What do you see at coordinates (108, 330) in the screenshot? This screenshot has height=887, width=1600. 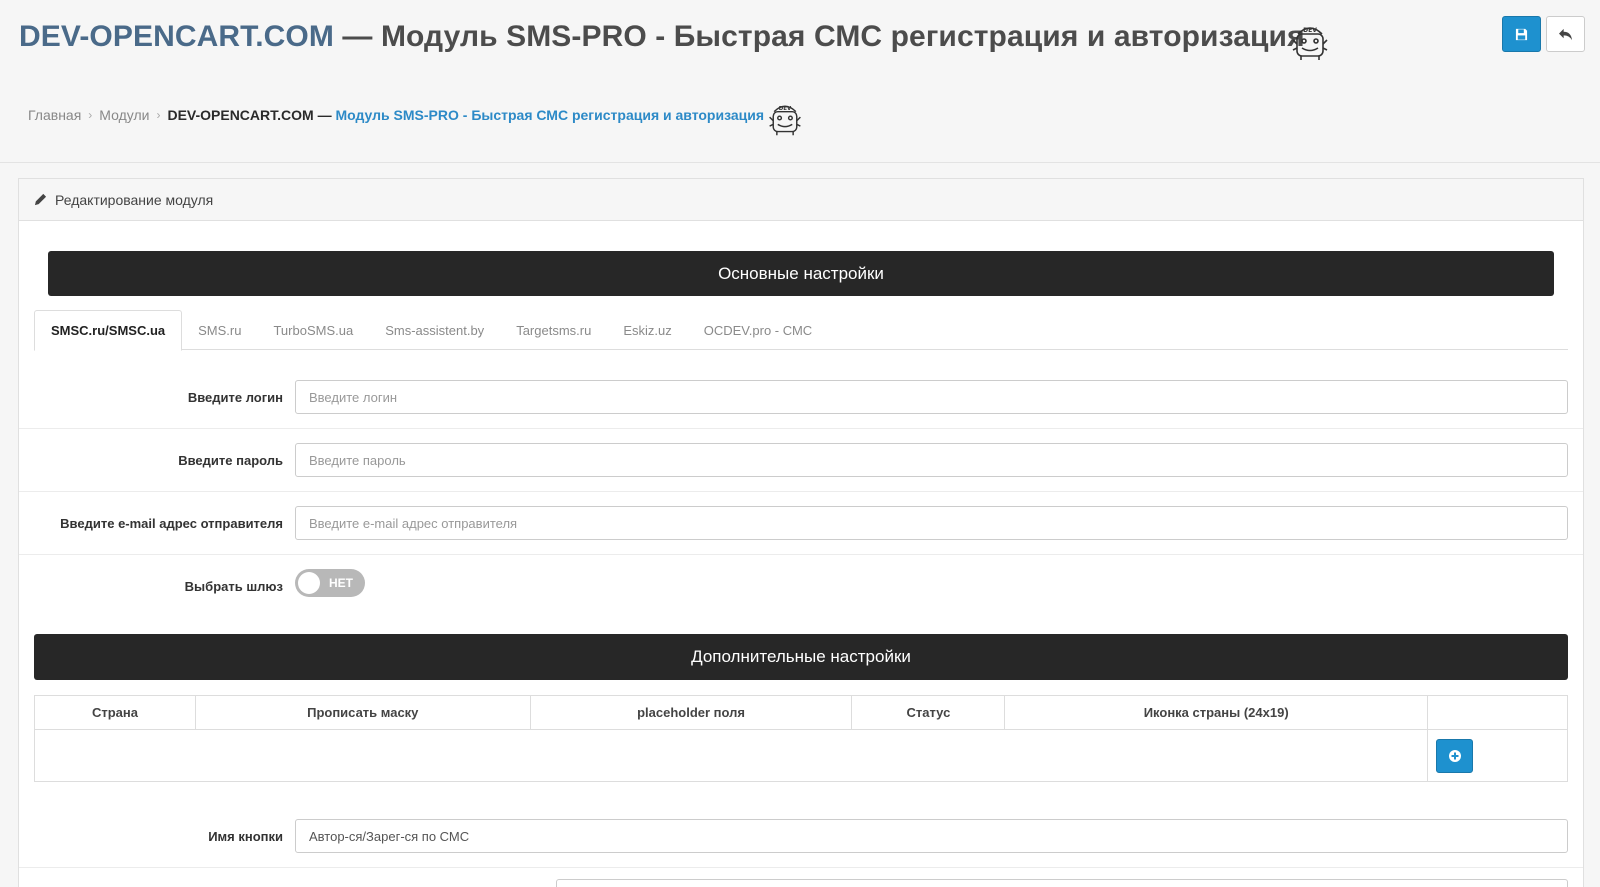 I see `tab-smsc: SMSC.ru/SMSC.ua` at bounding box center [108, 330].